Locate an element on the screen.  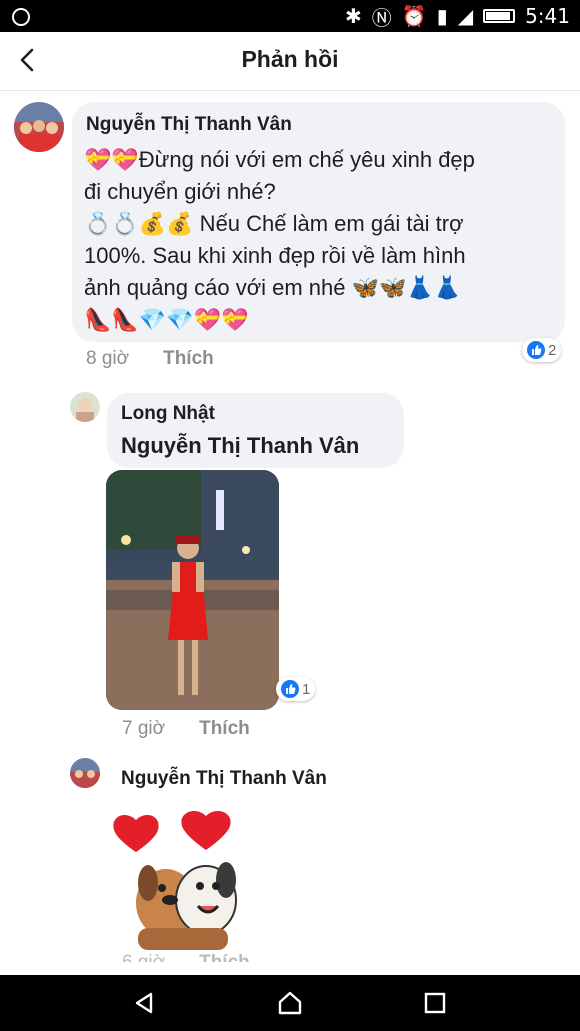
home-nav-button is located at coordinates (290, 1003).